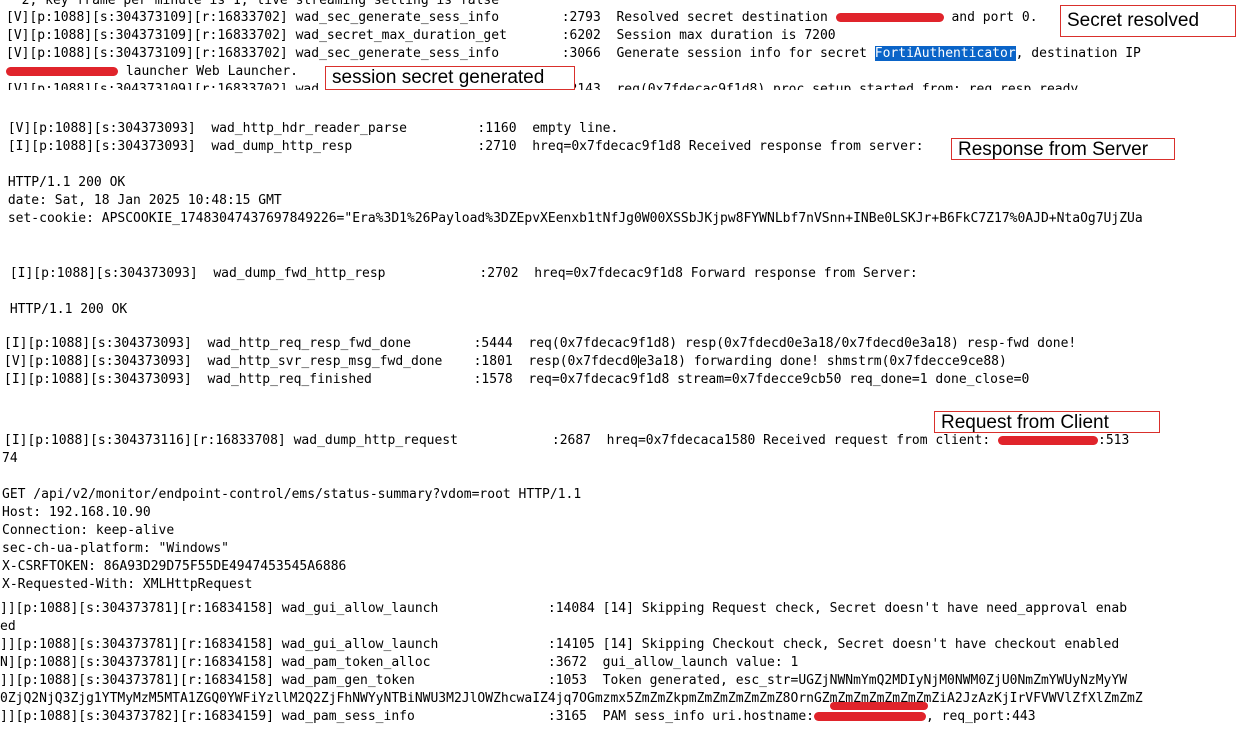 This screenshot has width=1245, height=739. I want to click on callout-session-secret: session secret generated, so click(450, 78).